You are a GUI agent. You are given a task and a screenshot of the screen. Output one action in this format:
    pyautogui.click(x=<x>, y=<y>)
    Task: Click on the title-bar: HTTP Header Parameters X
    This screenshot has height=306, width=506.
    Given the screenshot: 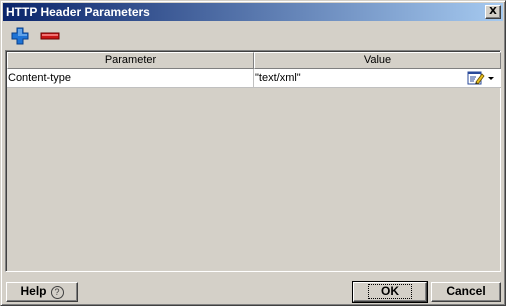 What is the action you would take?
    pyautogui.click(x=253, y=12)
    